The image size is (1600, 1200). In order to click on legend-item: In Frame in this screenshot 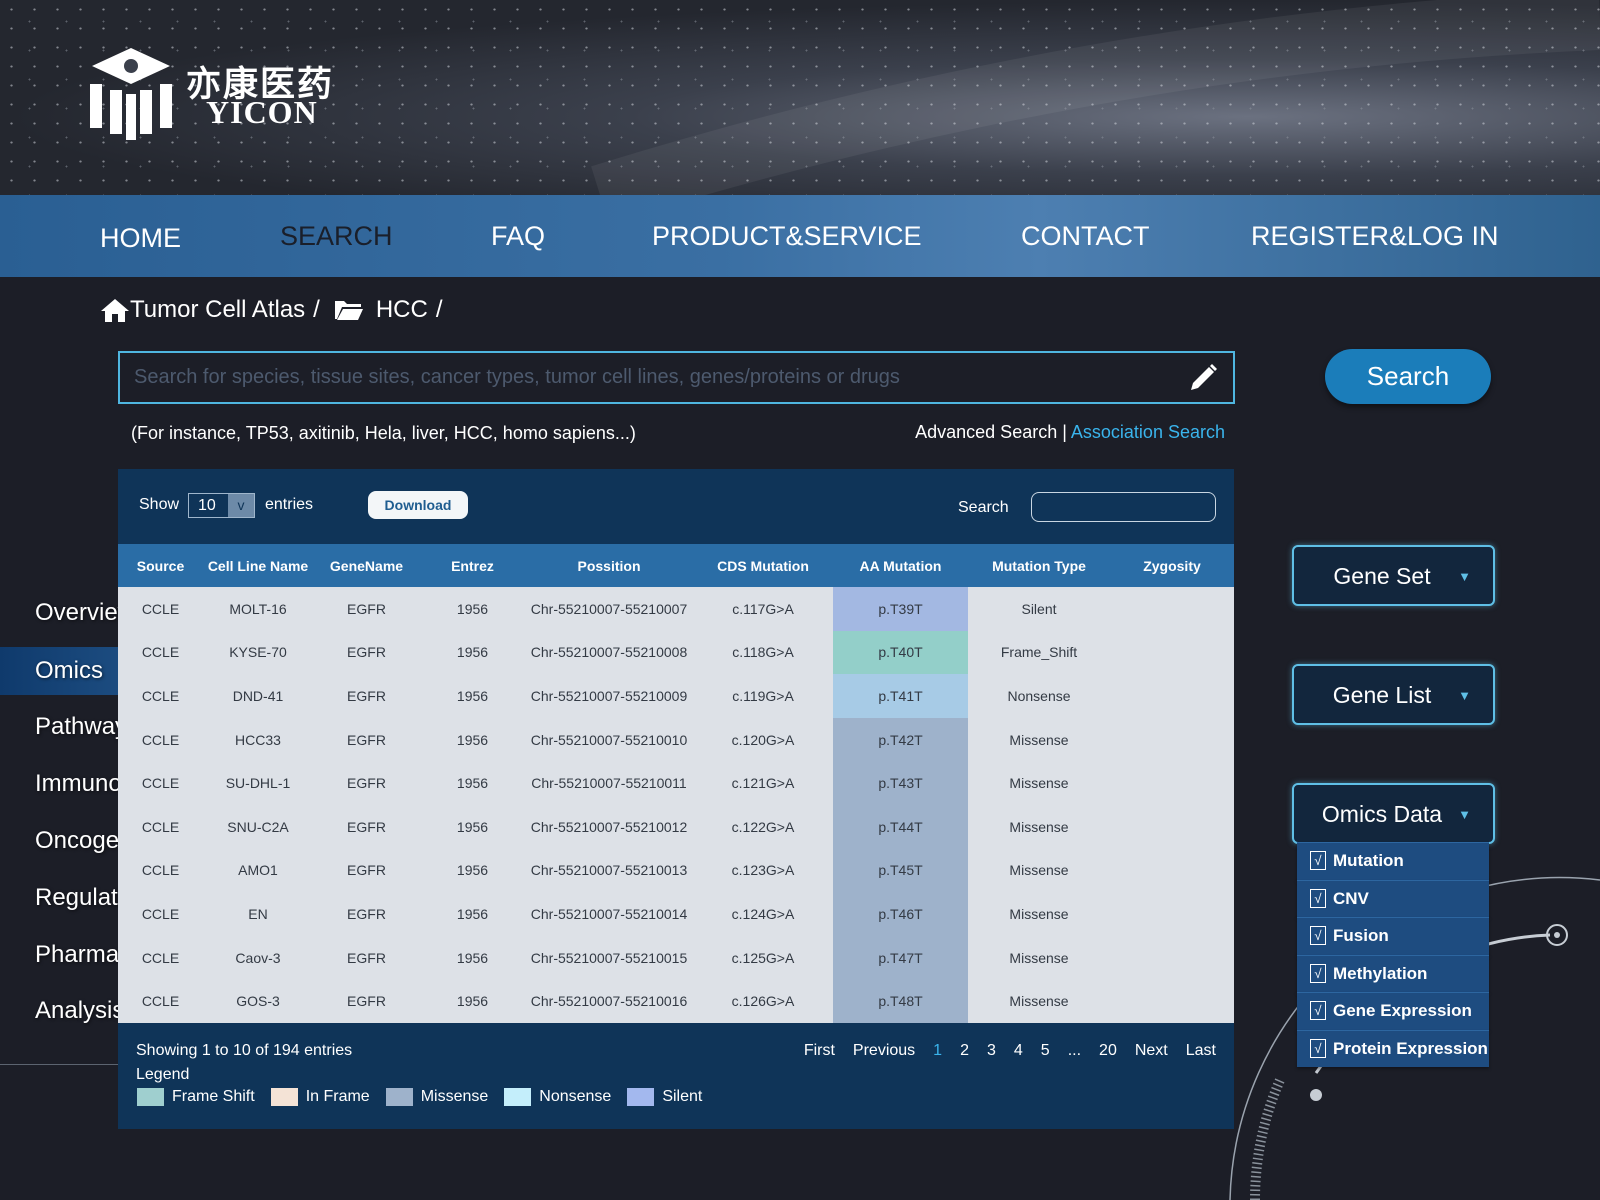, I will do `click(320, 1097)`.